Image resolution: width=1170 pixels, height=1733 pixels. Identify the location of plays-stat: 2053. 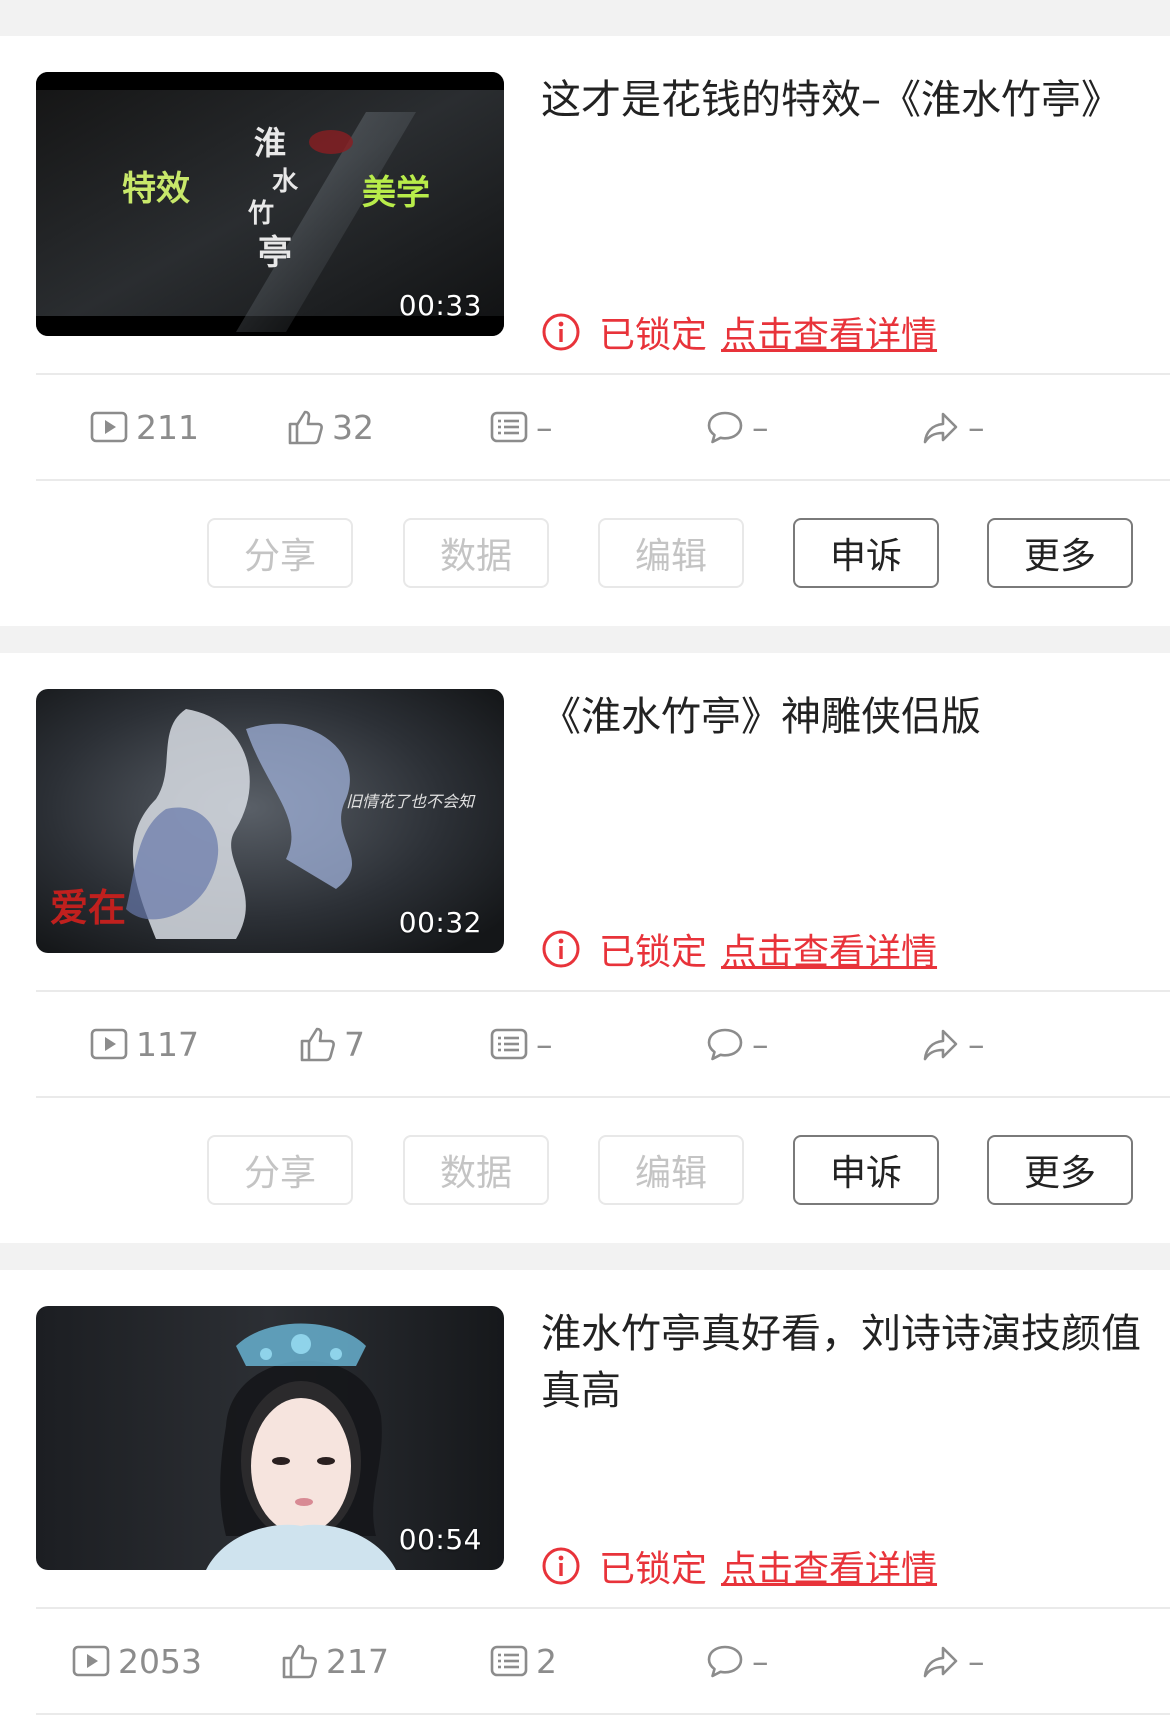
(136, 1661).